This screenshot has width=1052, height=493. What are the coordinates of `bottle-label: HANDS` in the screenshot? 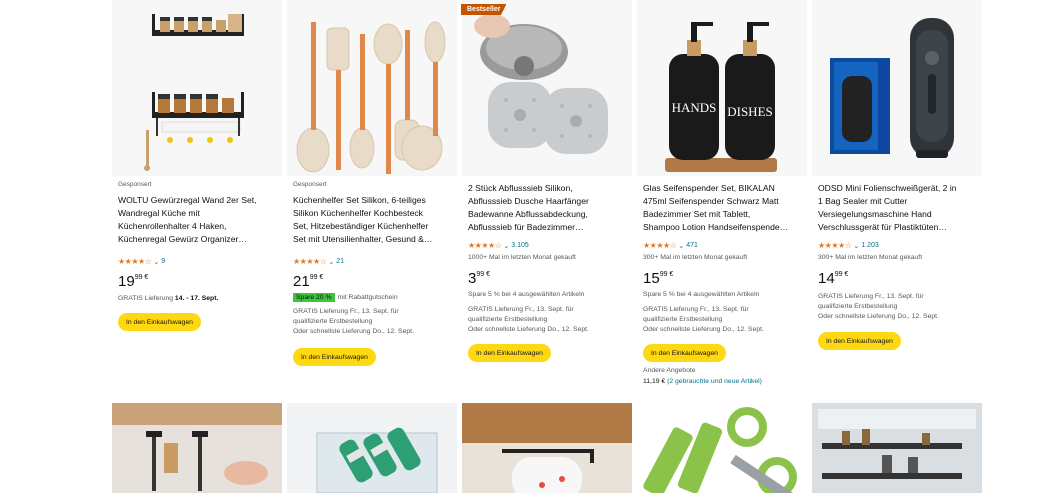 It's located at (694, 107).